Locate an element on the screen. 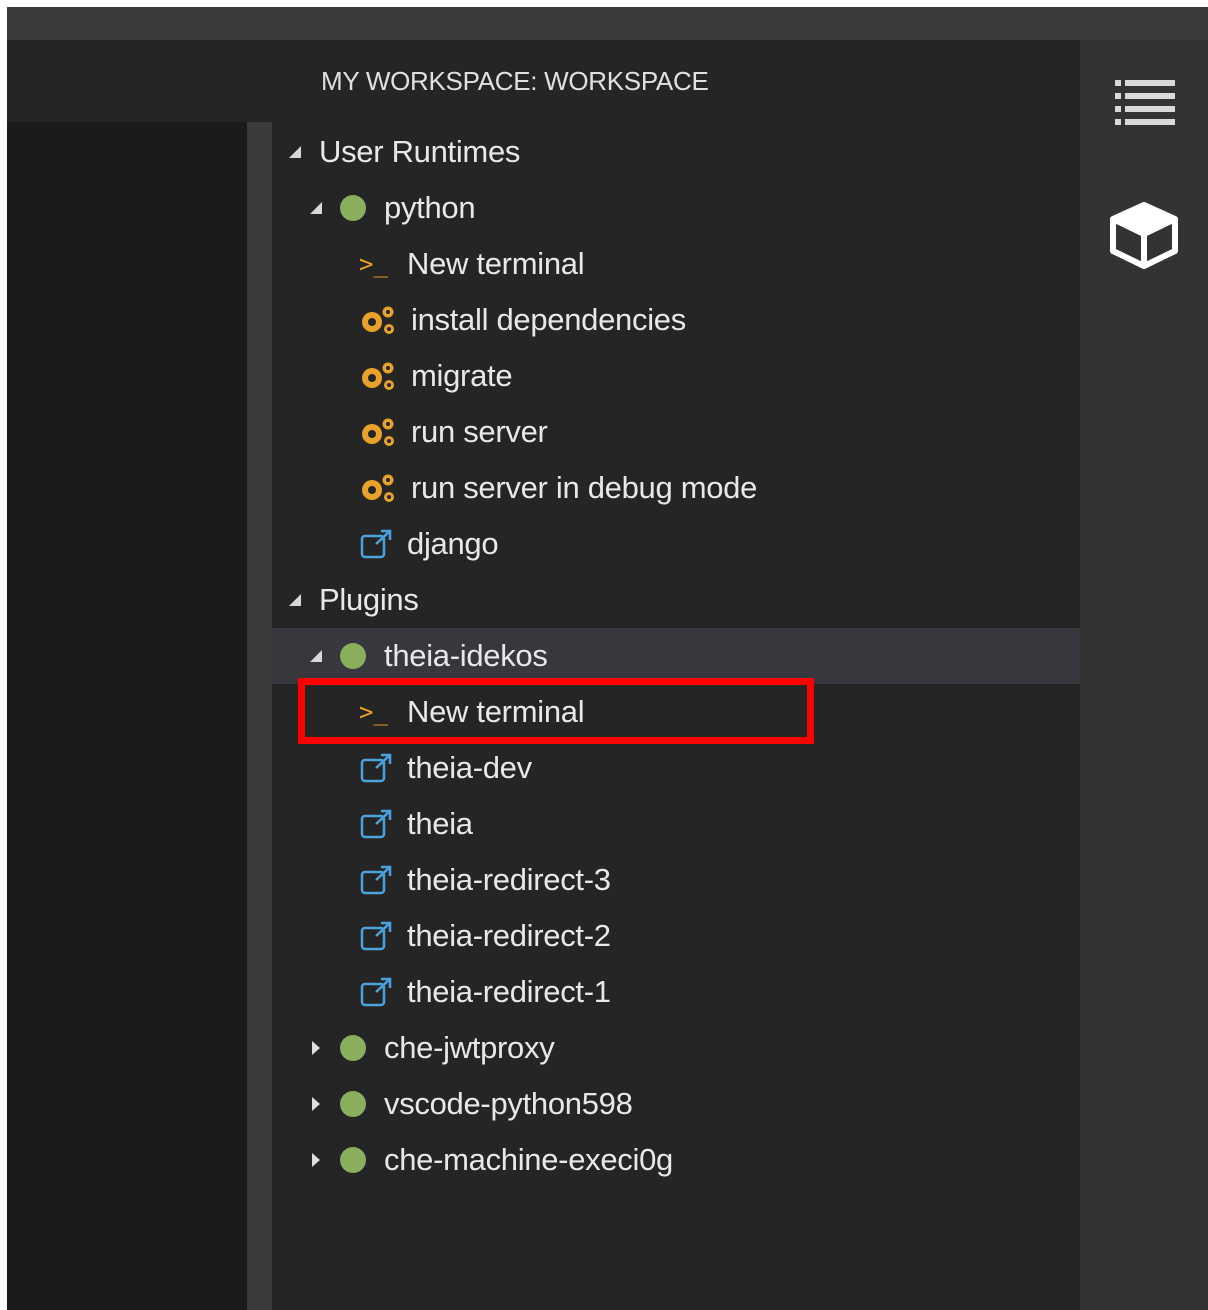 This screenshot has height=1310, width=1208. command-label: run server is located at coordinates (479, 431).